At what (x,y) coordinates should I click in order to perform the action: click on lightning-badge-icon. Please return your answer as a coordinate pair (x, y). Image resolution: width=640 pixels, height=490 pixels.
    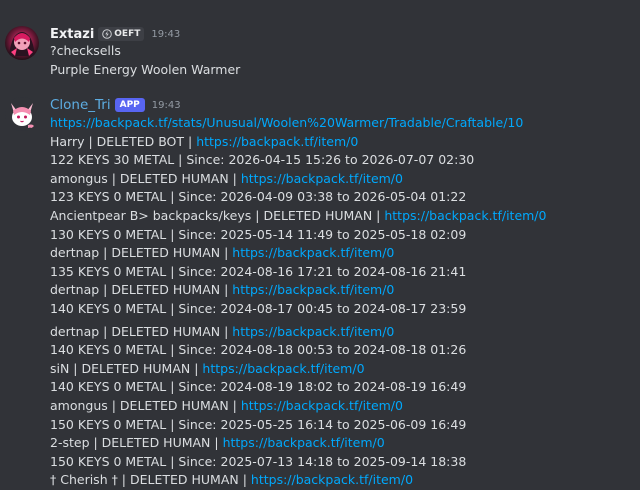
    Looking at the image, I should click on (107, 34).